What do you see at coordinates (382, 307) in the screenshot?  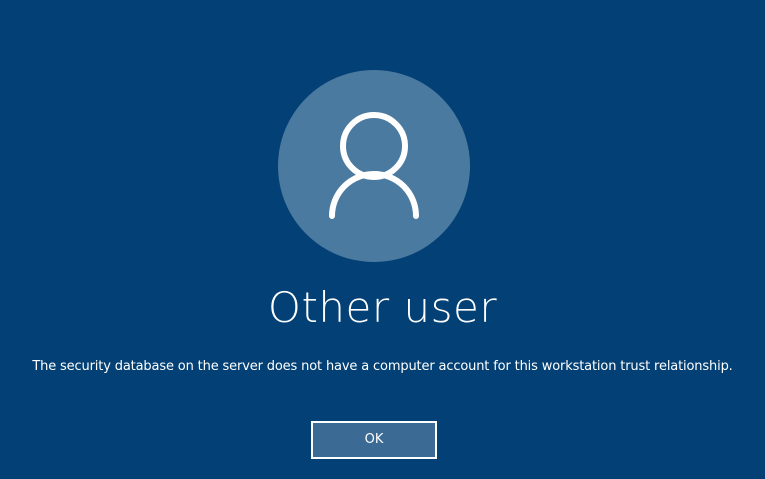 I see `username-label: Other user` at bounding box center [382, 307].